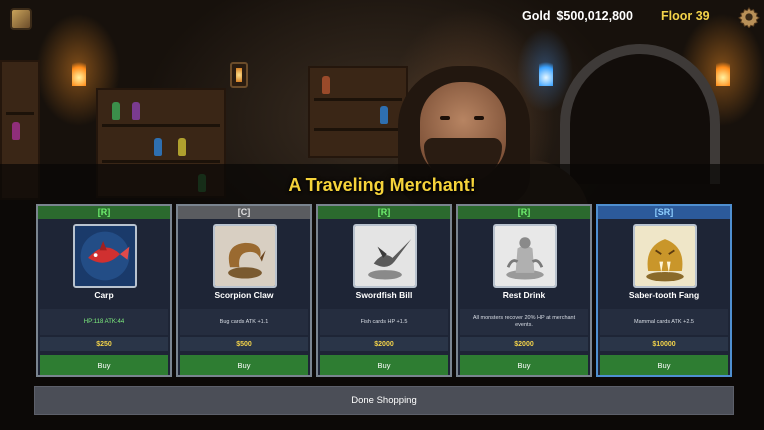 This screenshot has height=430, width=764. What do you see at coordinates (664, 344) in the screenshot?
I see `item-price: $10000` at bounding box center [664, 344].